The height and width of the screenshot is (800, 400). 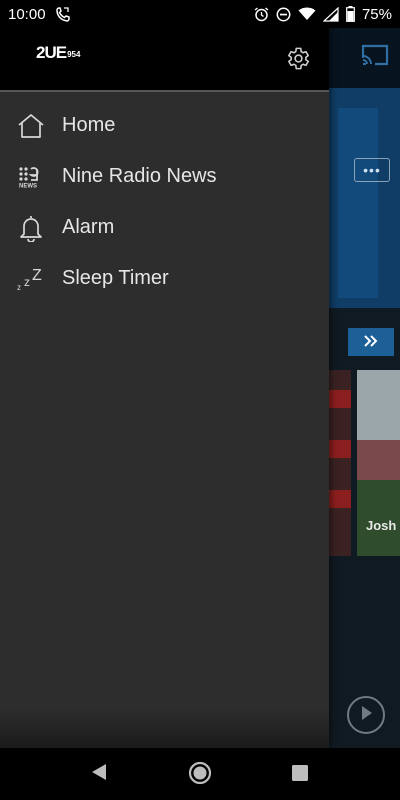 What do you see at coordinates (164, 125) in the screenshot?
I see `menu-item-home: Home` at bounding box center [164, 125].